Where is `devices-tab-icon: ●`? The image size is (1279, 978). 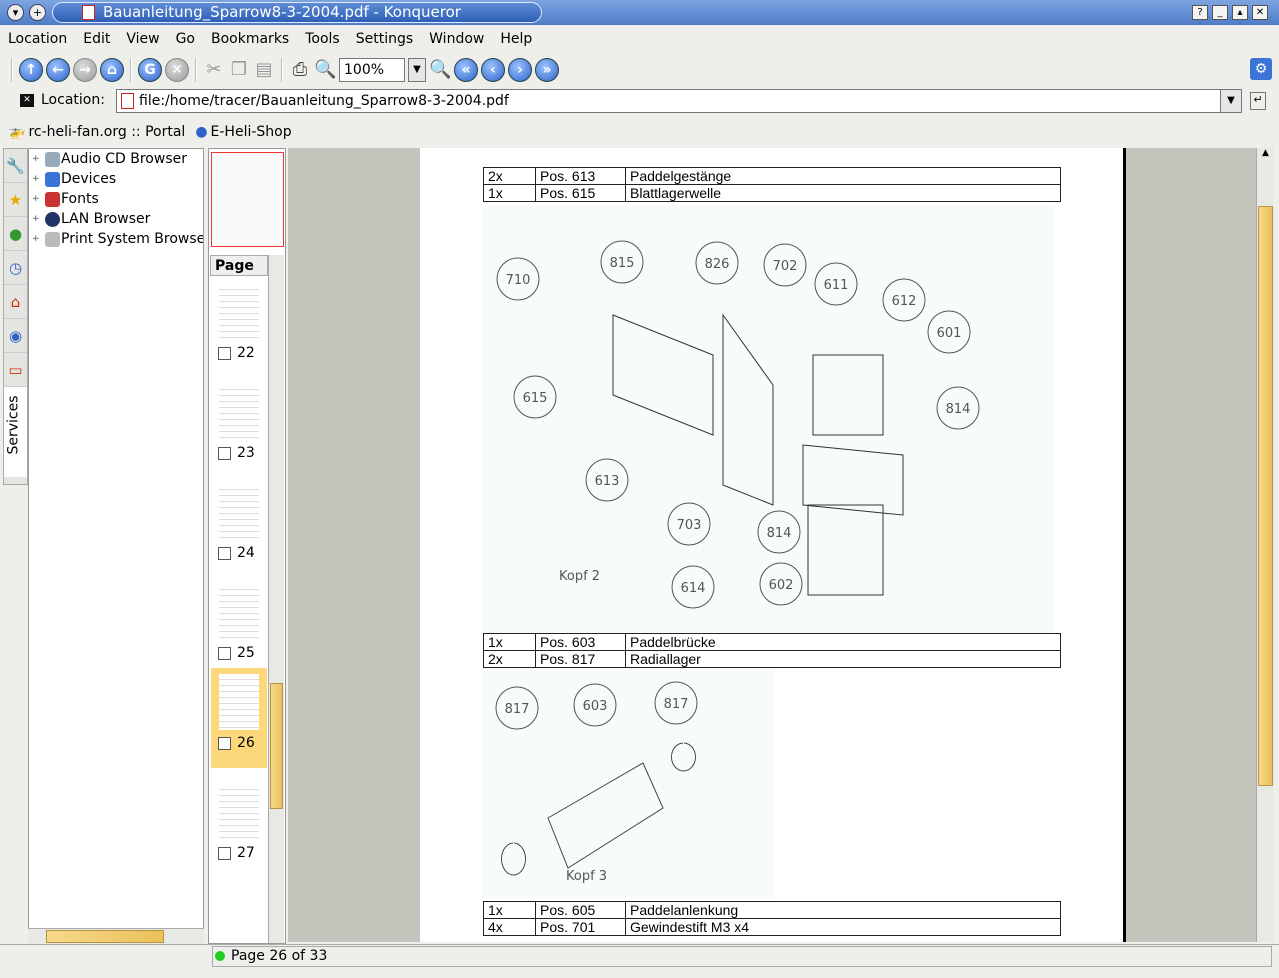 devices-tab-icon: ● is located at coordinates (15, 234).